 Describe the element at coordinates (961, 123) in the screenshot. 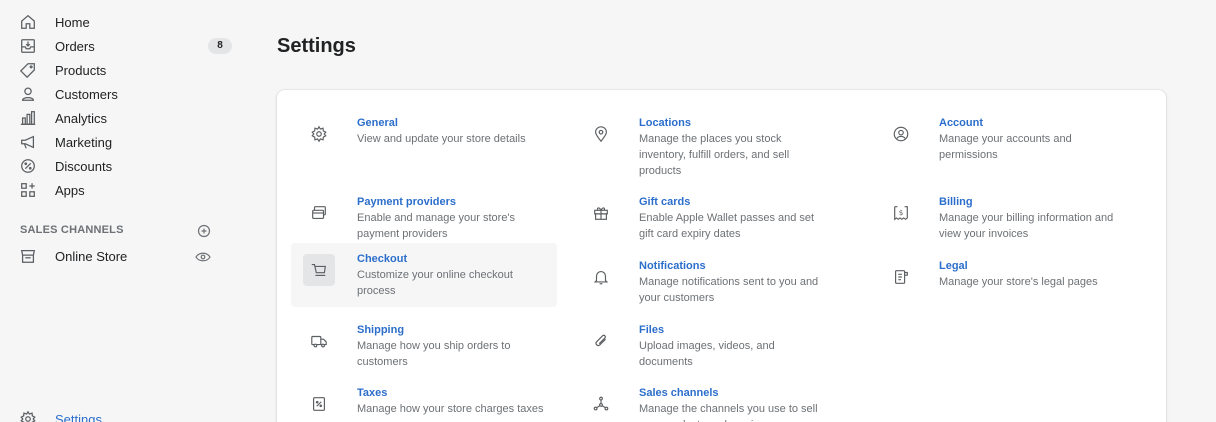

I see `setting-title: Account` at that location.